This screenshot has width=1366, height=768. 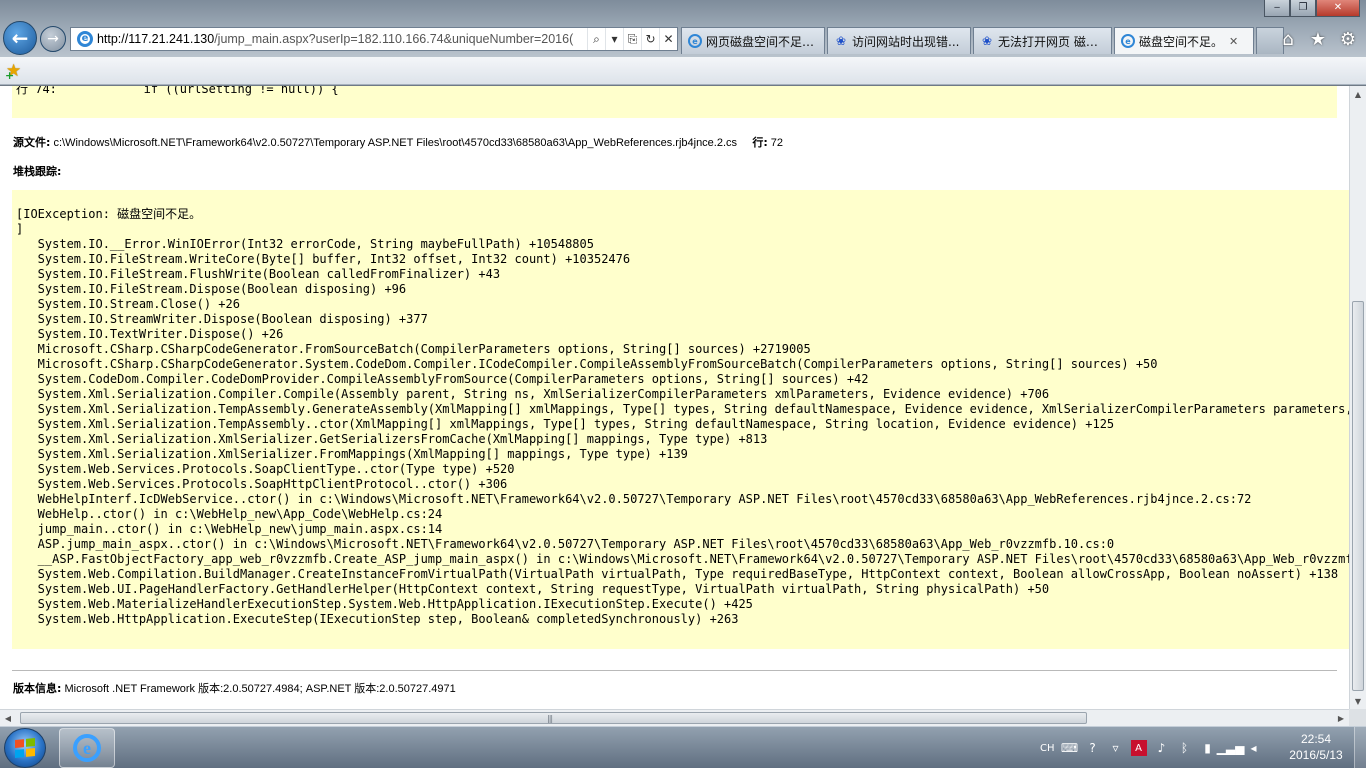 I want to click on window-controls: ‒ ❐ ✕, so click(x=1312, y=8).